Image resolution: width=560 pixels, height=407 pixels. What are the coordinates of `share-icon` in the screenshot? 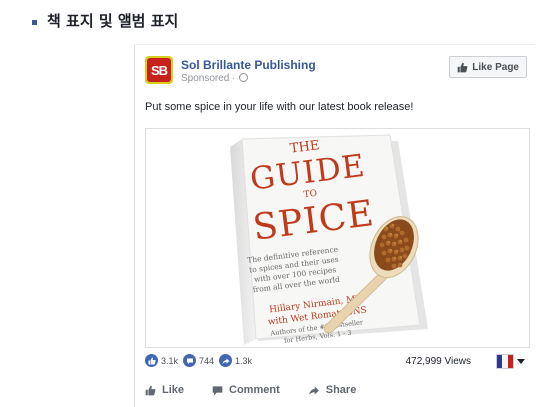 It's located at (313, 390).